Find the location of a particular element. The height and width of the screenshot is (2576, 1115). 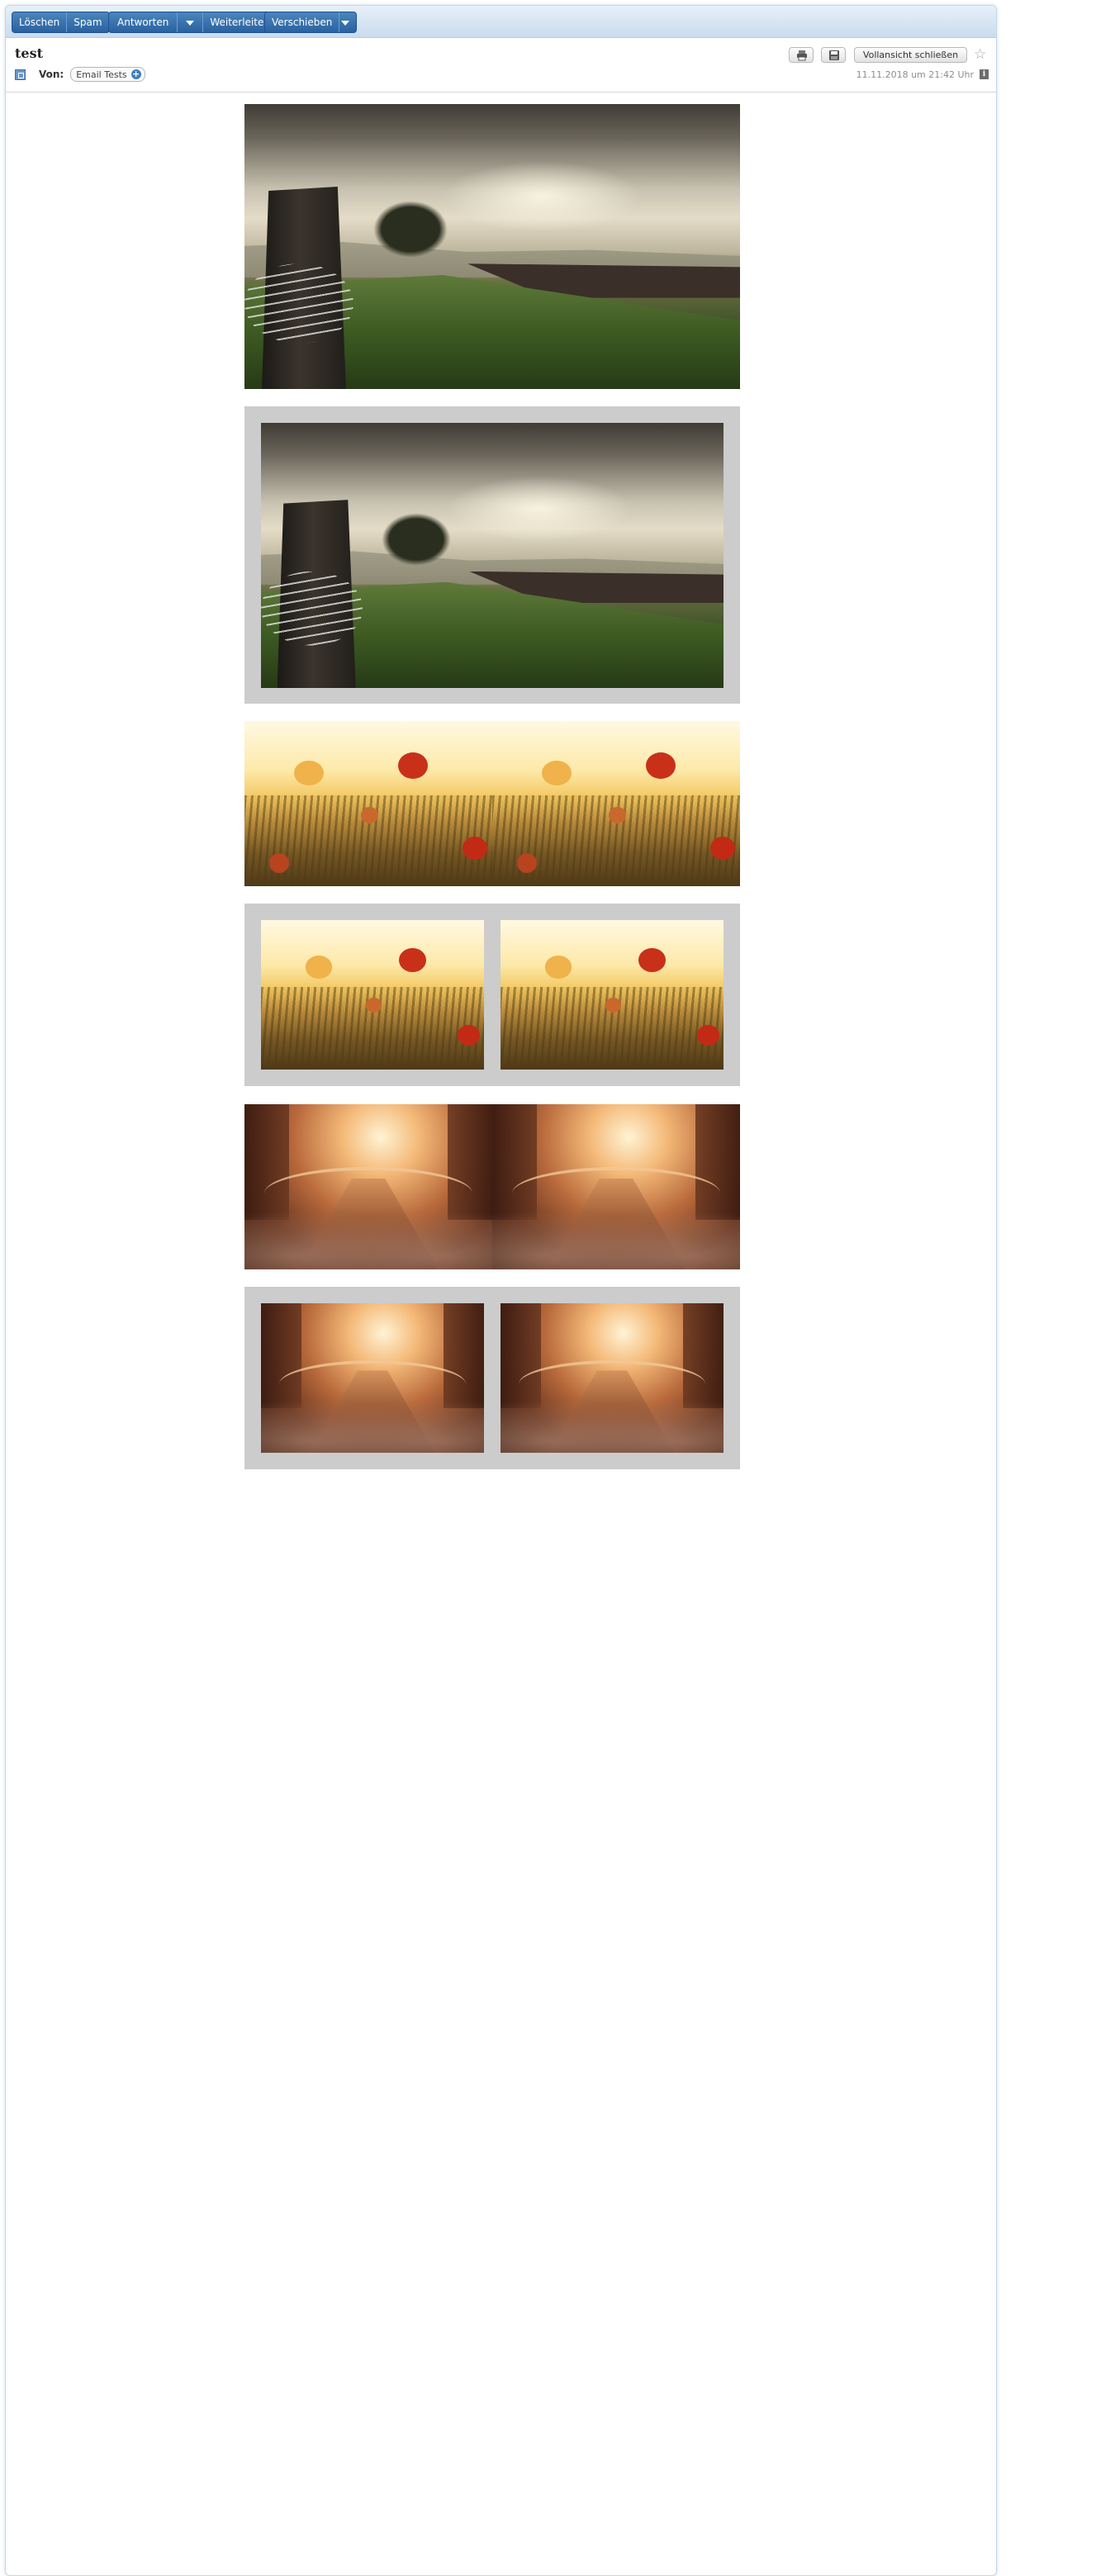

from-label: Von: is located at coordinates (51, 74).